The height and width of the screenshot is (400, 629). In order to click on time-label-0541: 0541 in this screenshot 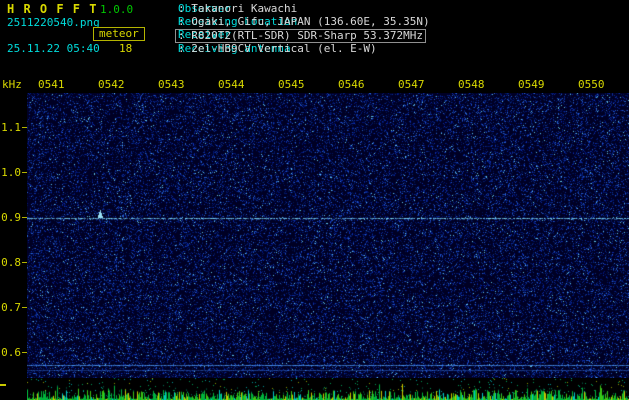, I will do `click(51, 84)`.